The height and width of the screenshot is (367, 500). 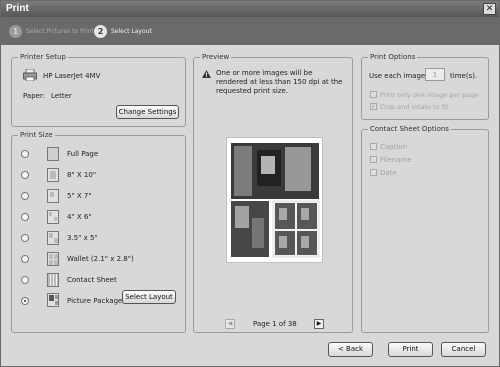 What do you see at coordinates (373, 172) in the screenshot?
I see `date-checkbox` at bounding box center [373, 172].